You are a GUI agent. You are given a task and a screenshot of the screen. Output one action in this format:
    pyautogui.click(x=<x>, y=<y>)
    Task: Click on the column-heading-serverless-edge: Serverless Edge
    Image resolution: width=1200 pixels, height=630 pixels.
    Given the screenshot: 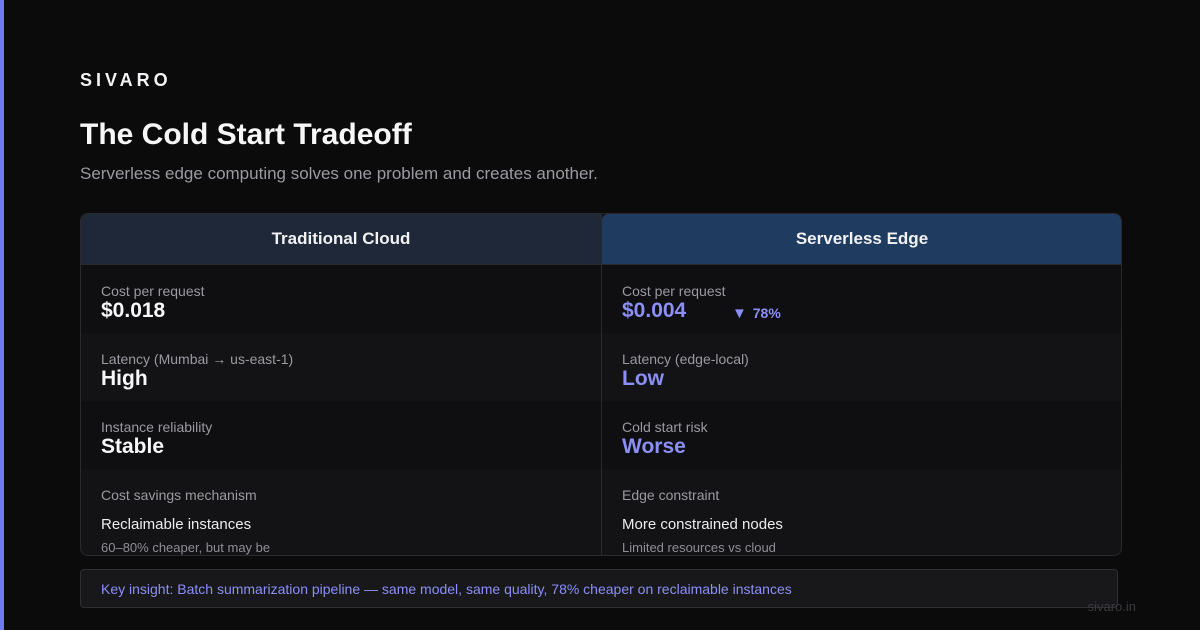 What is the action you would take?
    pyautogui.click(x=861, y=239)
    